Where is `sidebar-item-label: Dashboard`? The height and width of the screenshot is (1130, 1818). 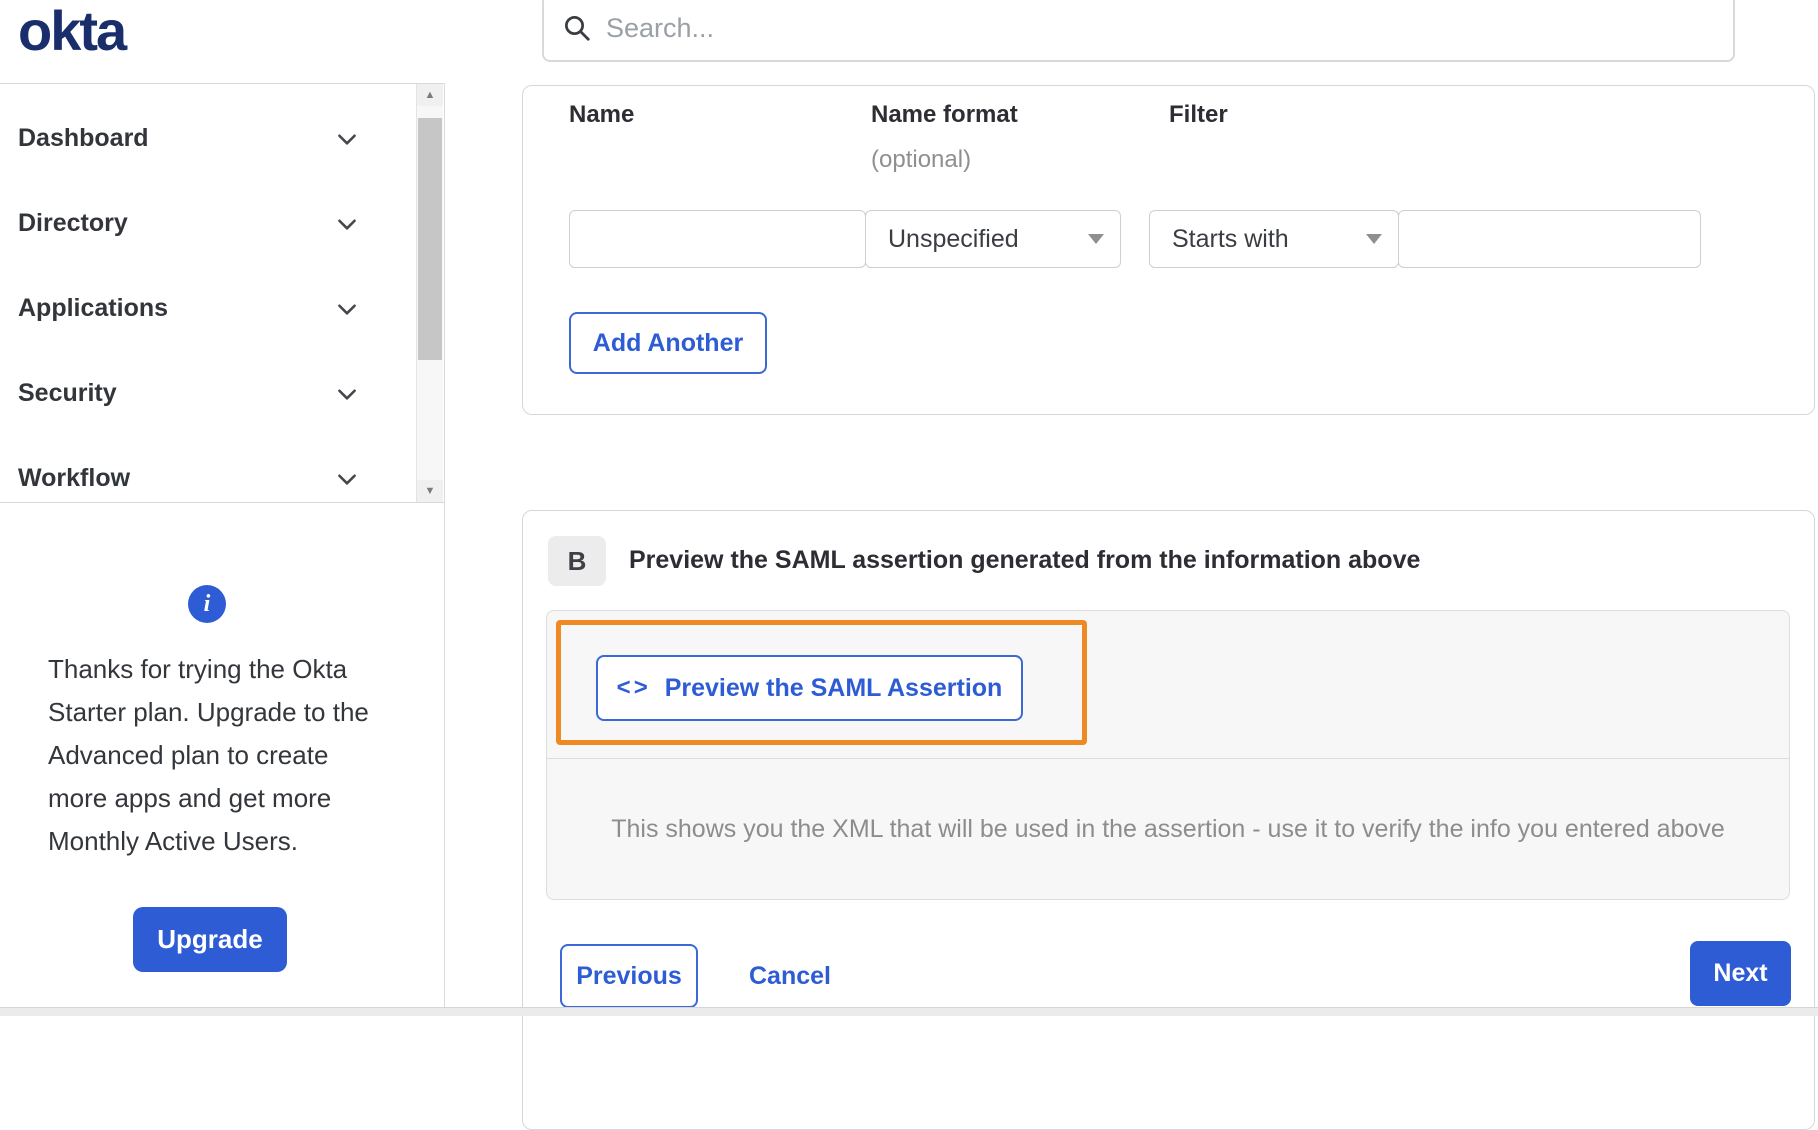 sidebar-item-label: Dashboard is located at coordinates (83, 138).